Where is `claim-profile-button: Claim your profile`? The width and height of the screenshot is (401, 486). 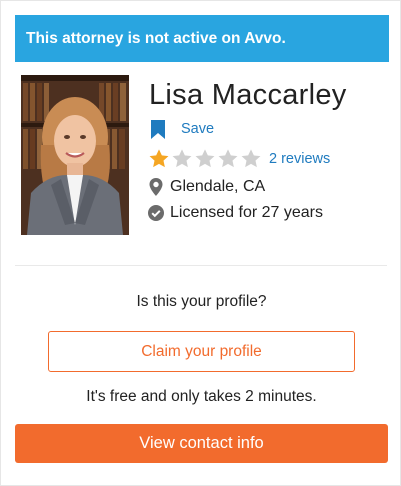
claim-profile-button: Claim your profile is located at coordinates (201, 351).